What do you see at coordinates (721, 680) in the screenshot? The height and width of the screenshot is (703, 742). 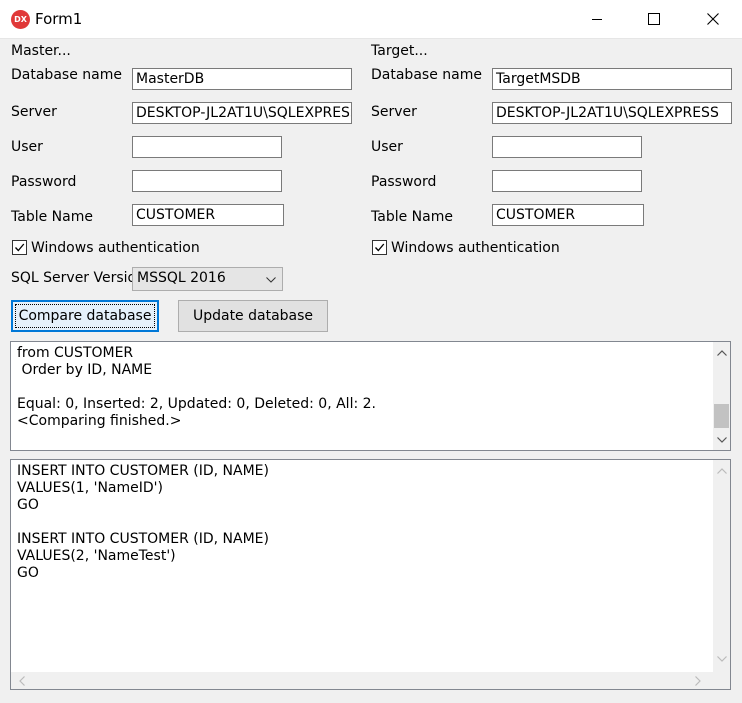 I see `scroll-corner` at bounding box center [721, 680].